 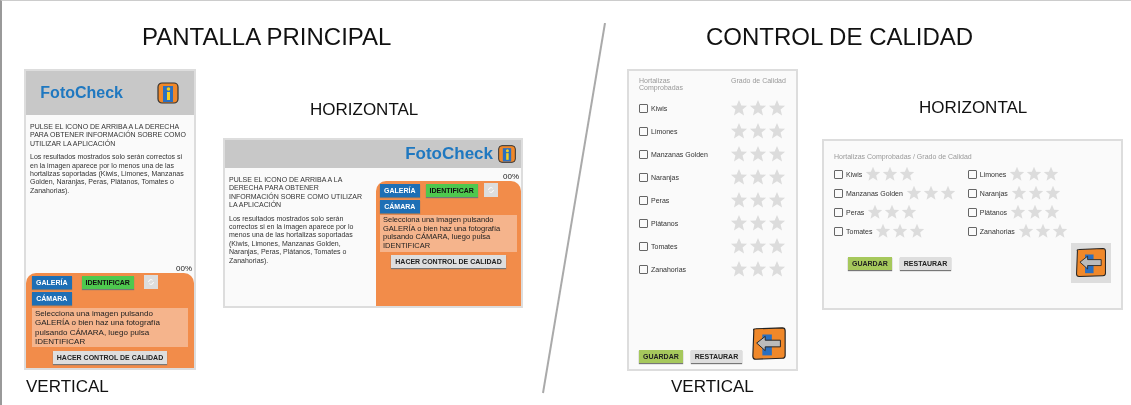 I want to click on section-title: PANTALLA PRINCIPAL, so click(x=267, y=37).